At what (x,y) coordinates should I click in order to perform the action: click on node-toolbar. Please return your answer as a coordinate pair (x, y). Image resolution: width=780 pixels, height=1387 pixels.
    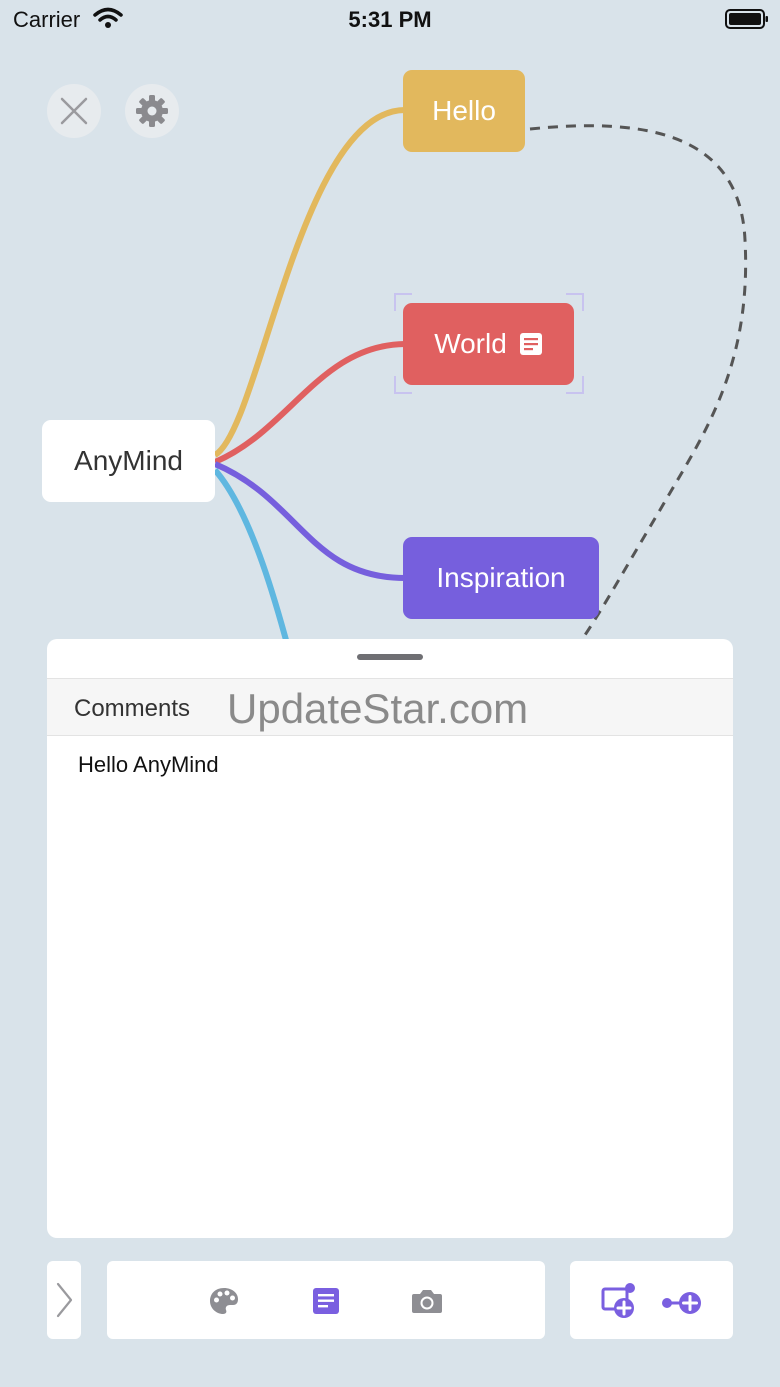
    Looking at the image, I should click on (651, 1300).